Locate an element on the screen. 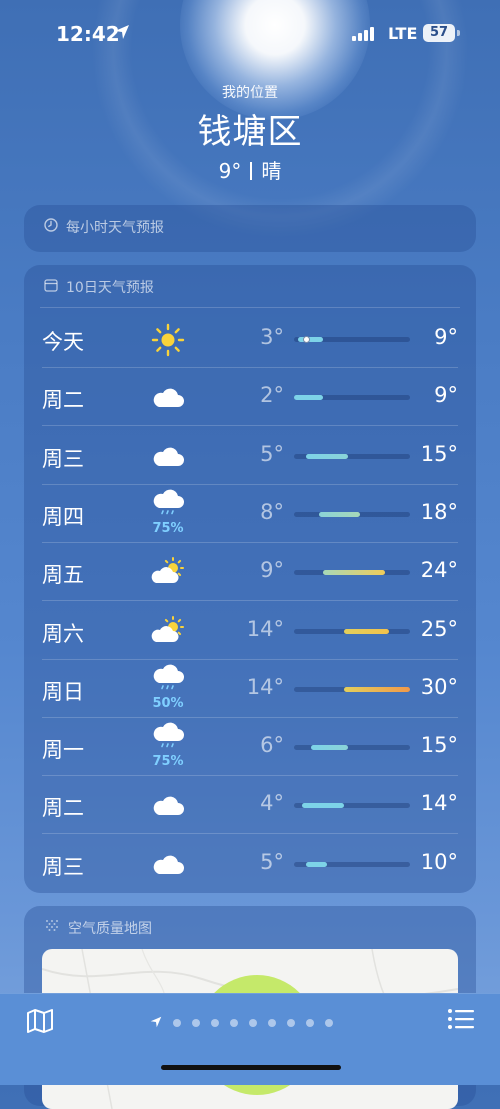  forecast-day: 周六 is located at coordinates (63, 633).